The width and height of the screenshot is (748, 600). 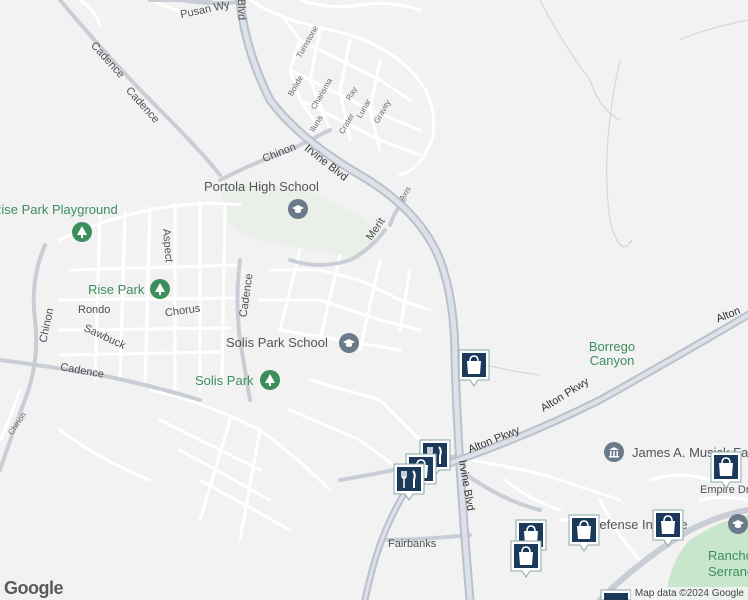 What do you see at coordinates (412, 544) in the screenshot?
I see `road-label-fairbanks: Fairbanks` at bounding box center [412, 544].